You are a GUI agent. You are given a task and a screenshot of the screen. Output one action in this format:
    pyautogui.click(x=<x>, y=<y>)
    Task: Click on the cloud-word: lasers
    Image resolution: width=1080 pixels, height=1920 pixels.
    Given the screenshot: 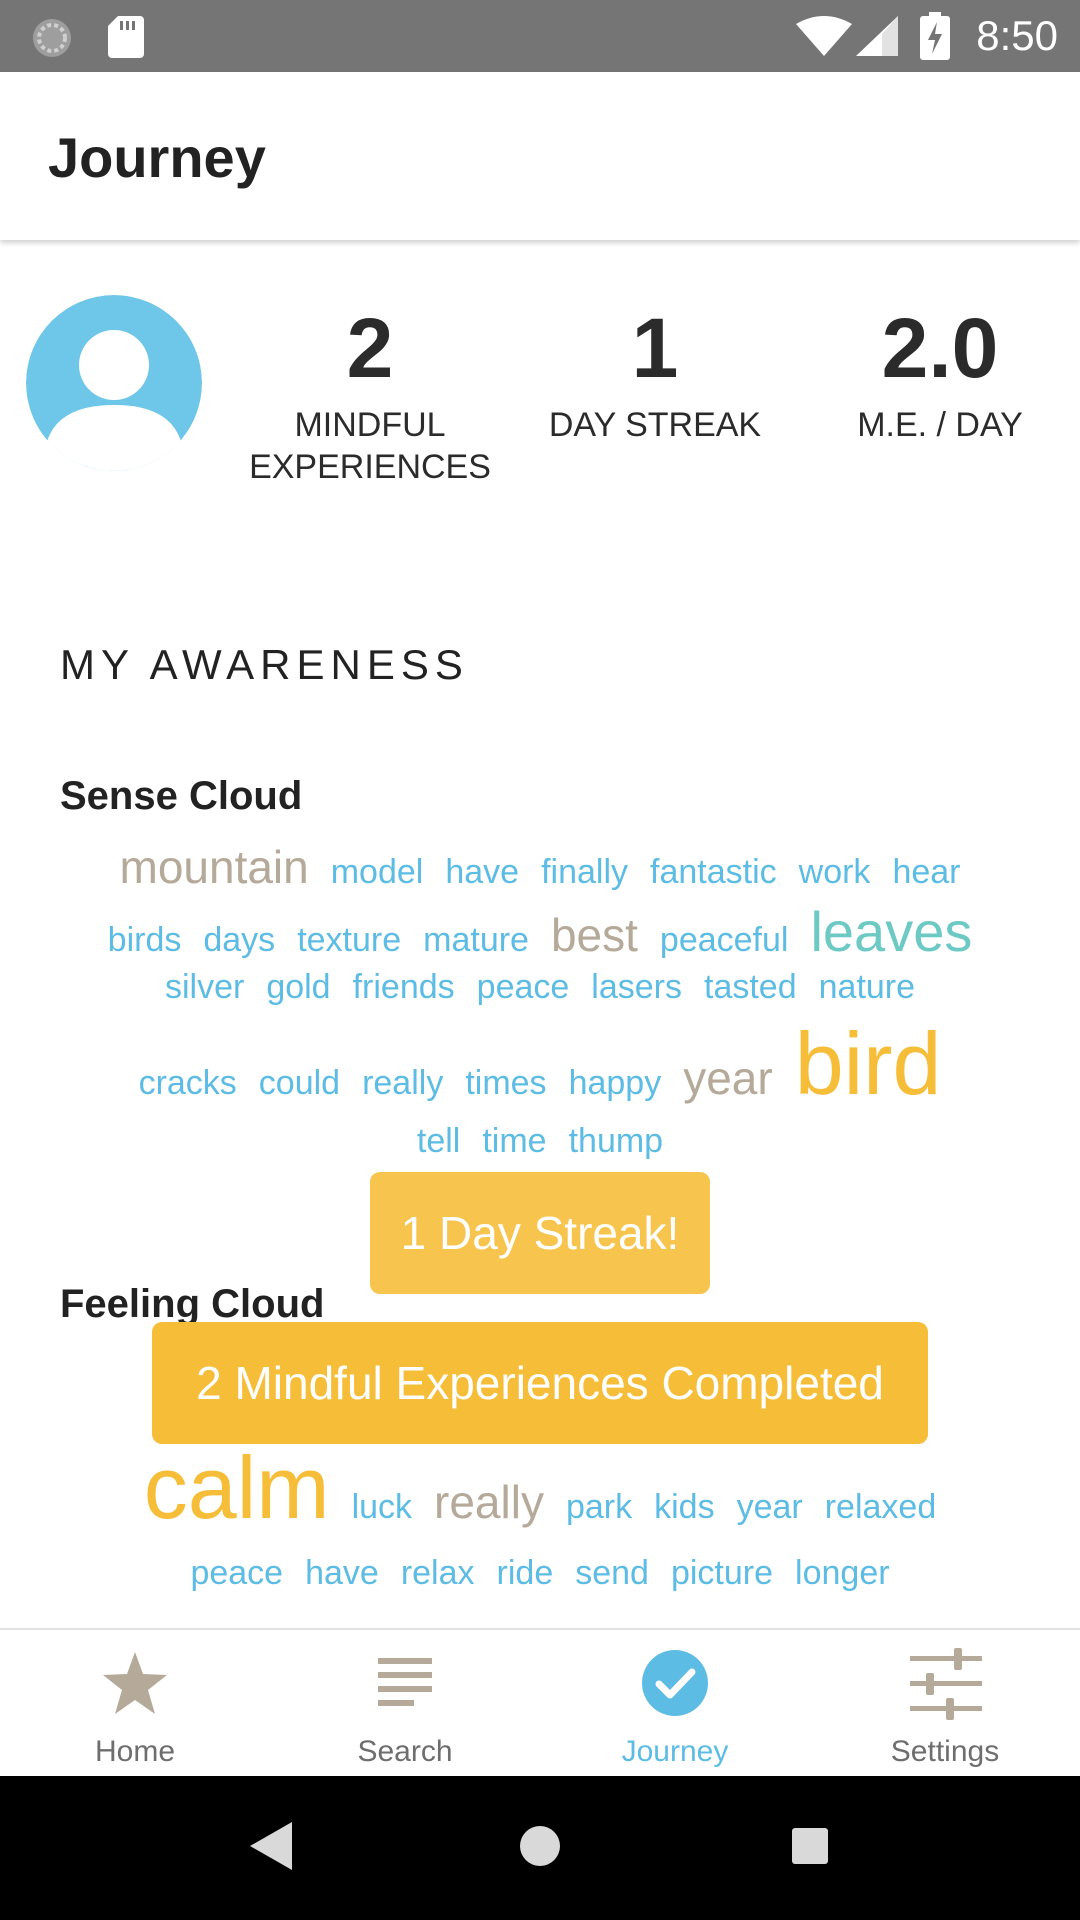 What is the action you would take?
    pyautogui.click(x=636, y=987)
    